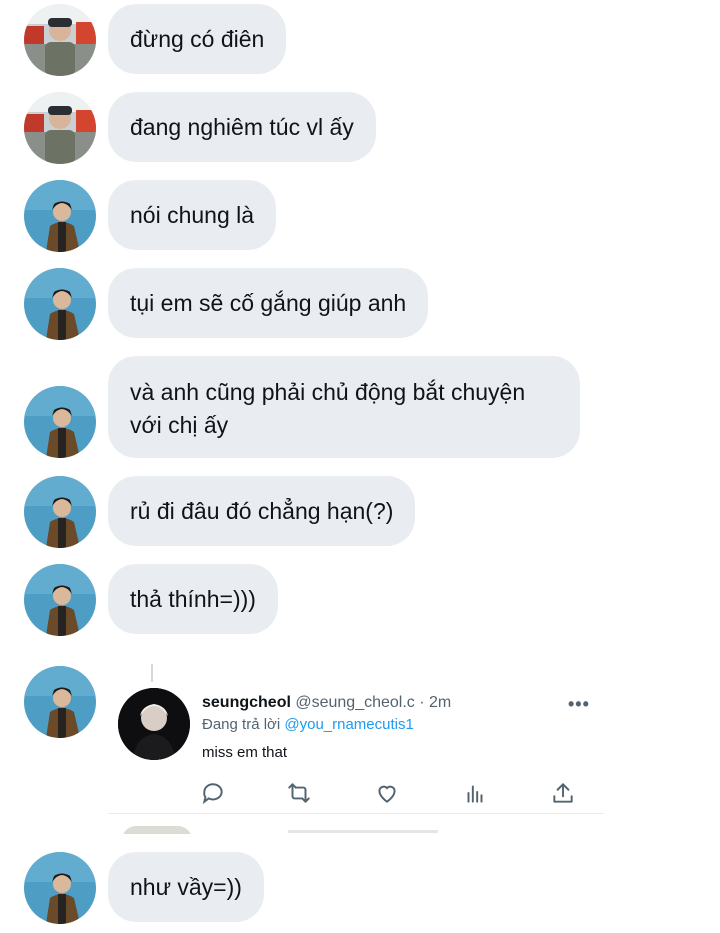 This screenshot has height=933, width=720. Describe the element at coordinates (213, 793) in the screenshot. I see `reply-icon` at that location.